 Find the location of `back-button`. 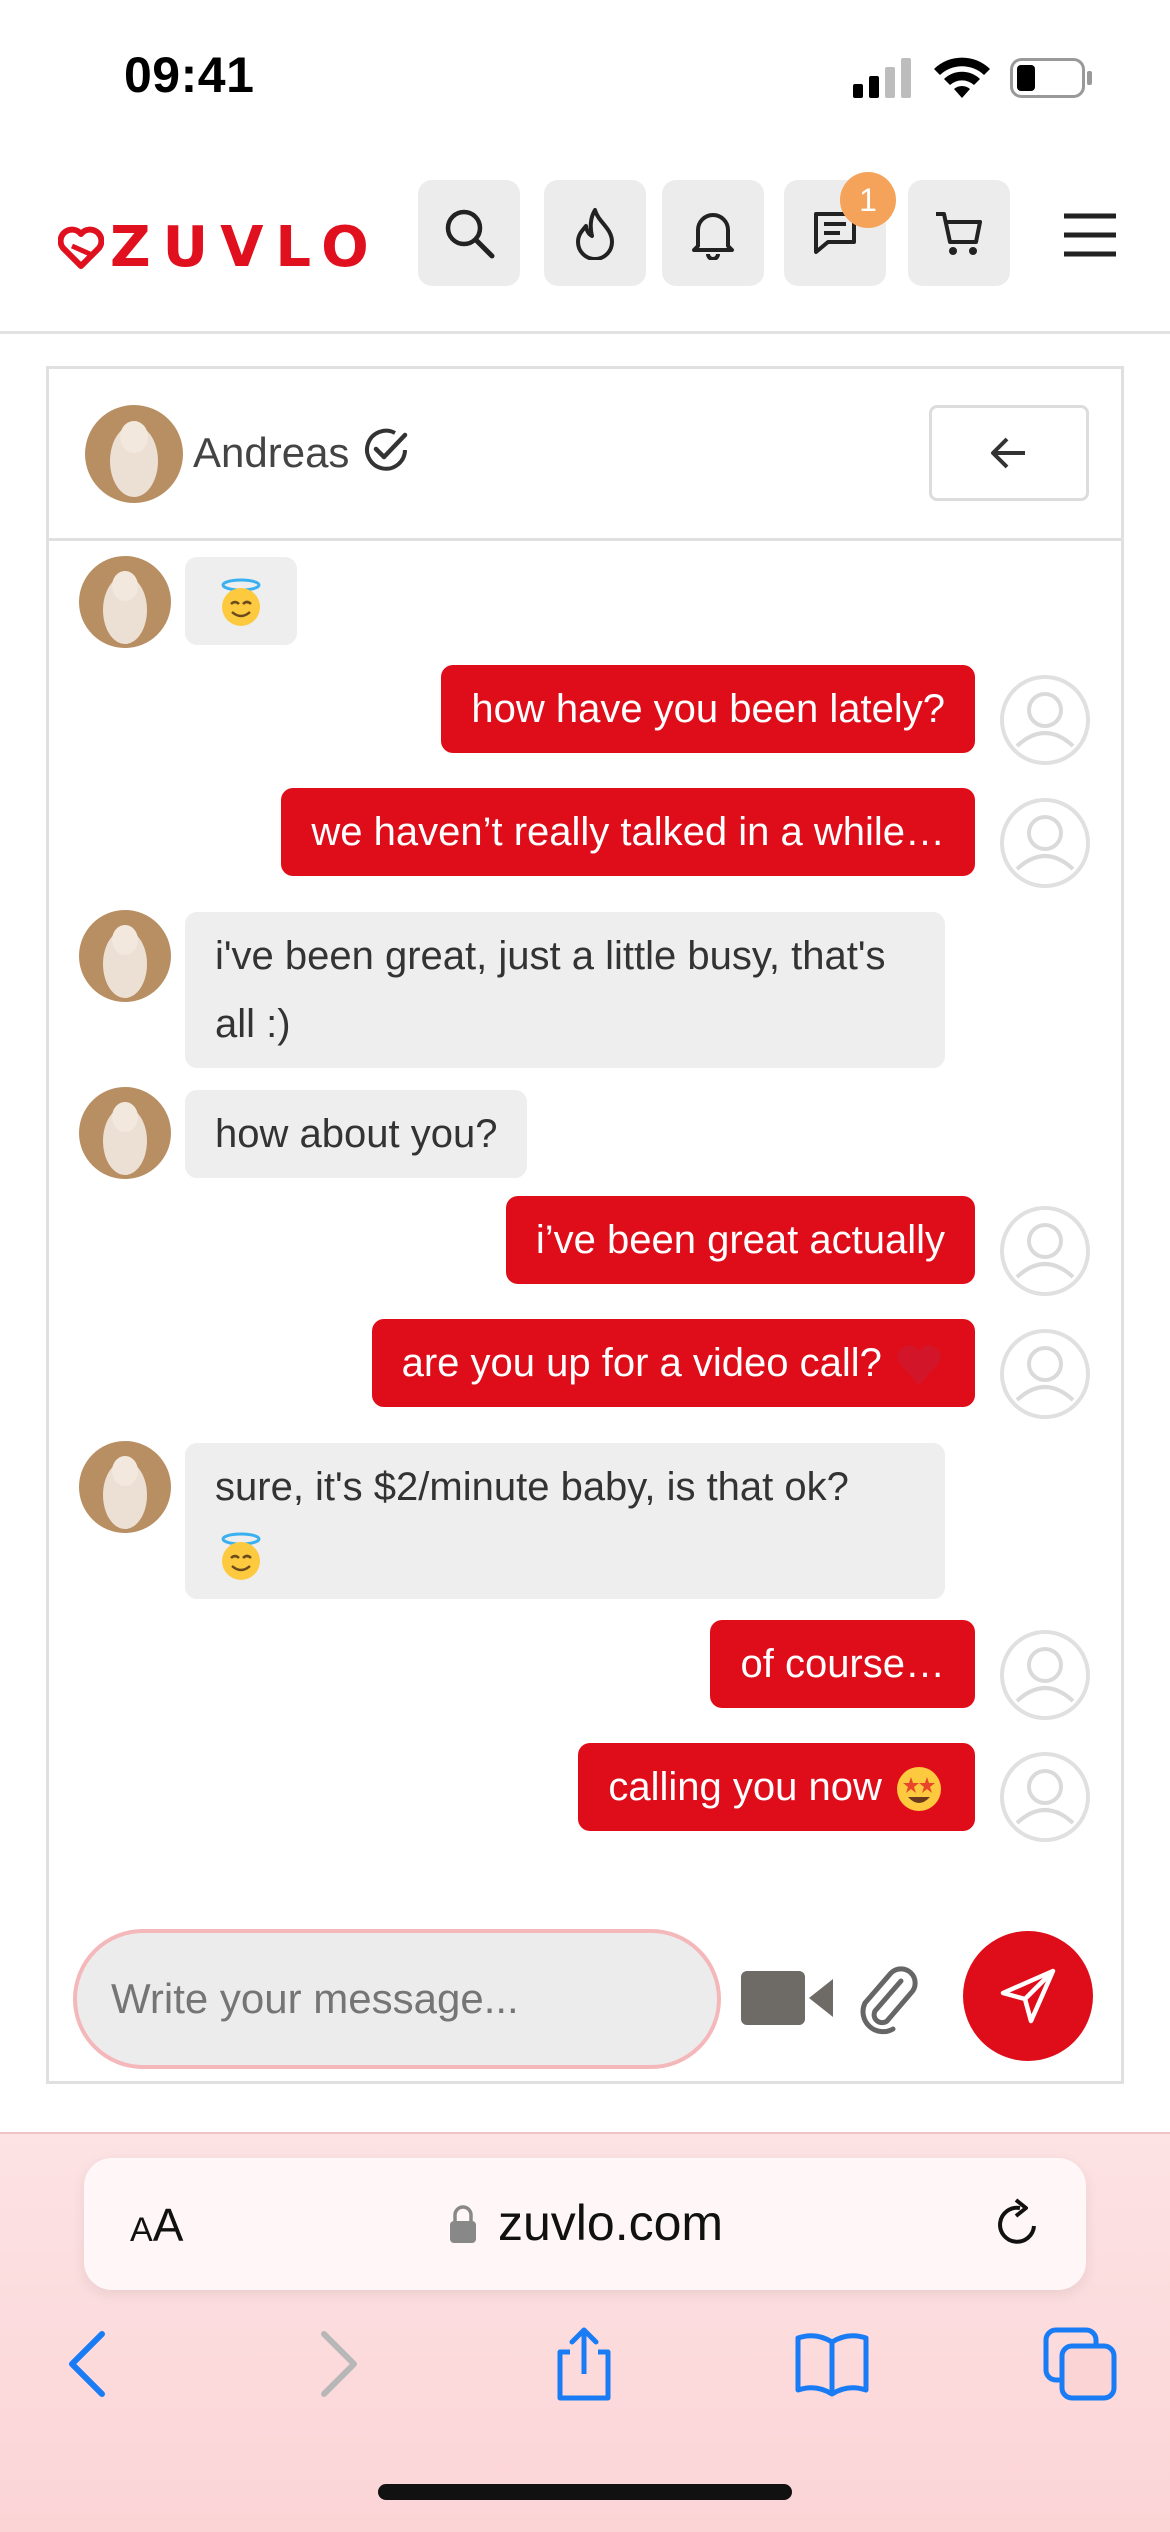

back-button is located at coordinates (1009, 453).